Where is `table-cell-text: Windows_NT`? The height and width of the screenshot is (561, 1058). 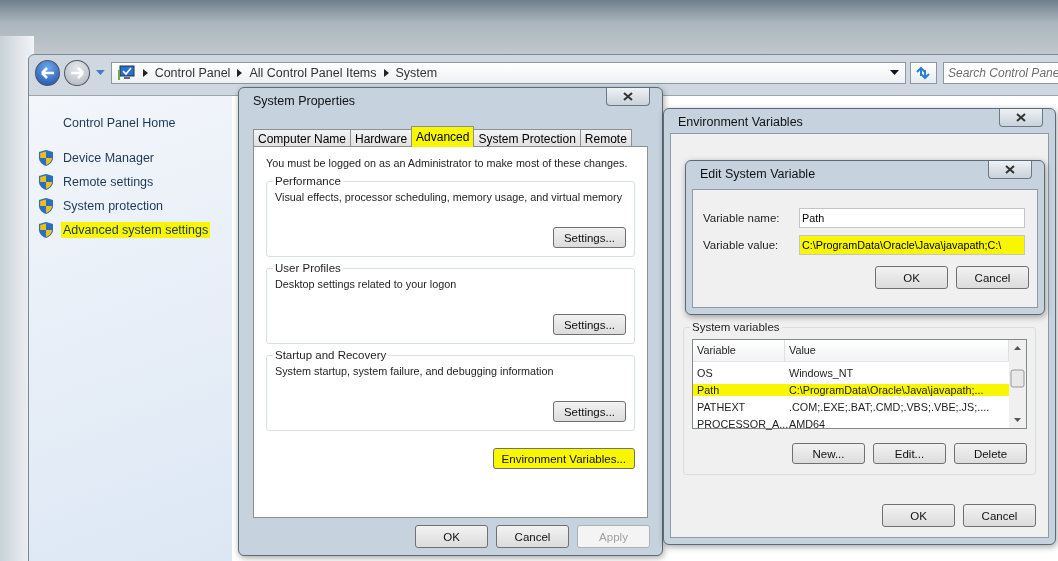
table-cell-text: Windows_NT is located at coordinates (821, 372).